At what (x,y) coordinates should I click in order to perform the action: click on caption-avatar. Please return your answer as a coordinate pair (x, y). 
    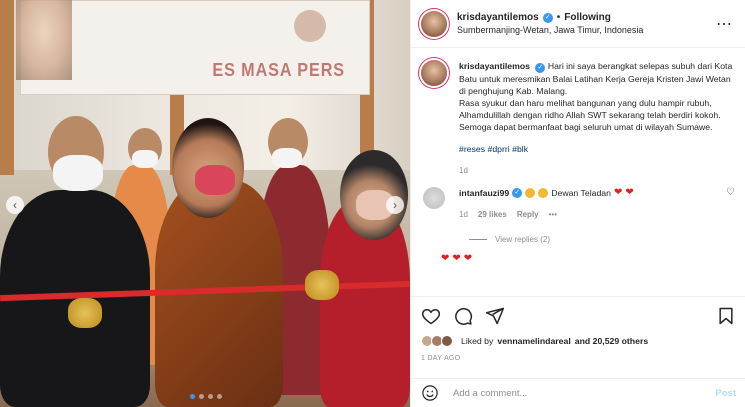
    Looking at the image, I should click on (434, 73).